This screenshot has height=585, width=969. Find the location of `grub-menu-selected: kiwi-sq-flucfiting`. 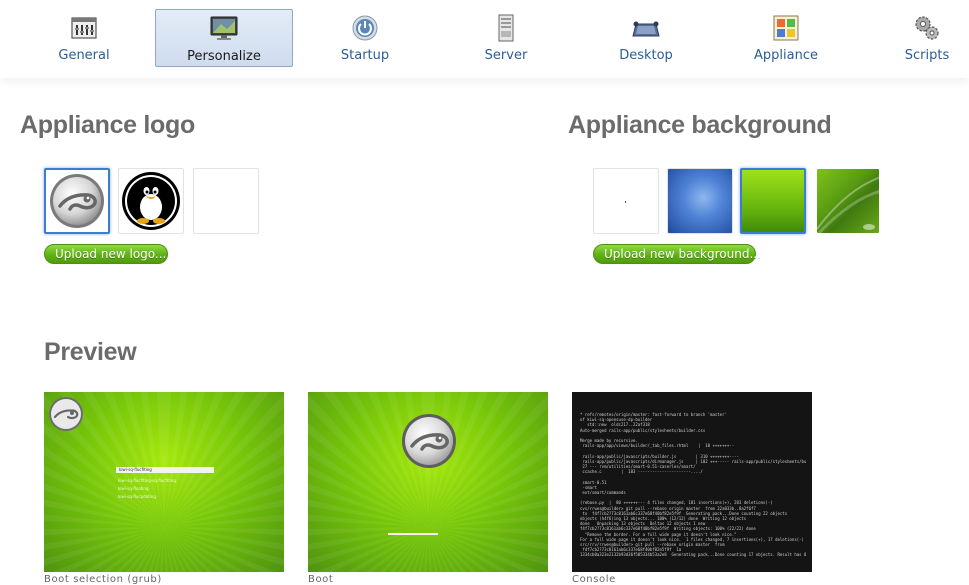

grub-menu-selected: kiwi-sq-flucfiting is located at coordinates (165, 470).